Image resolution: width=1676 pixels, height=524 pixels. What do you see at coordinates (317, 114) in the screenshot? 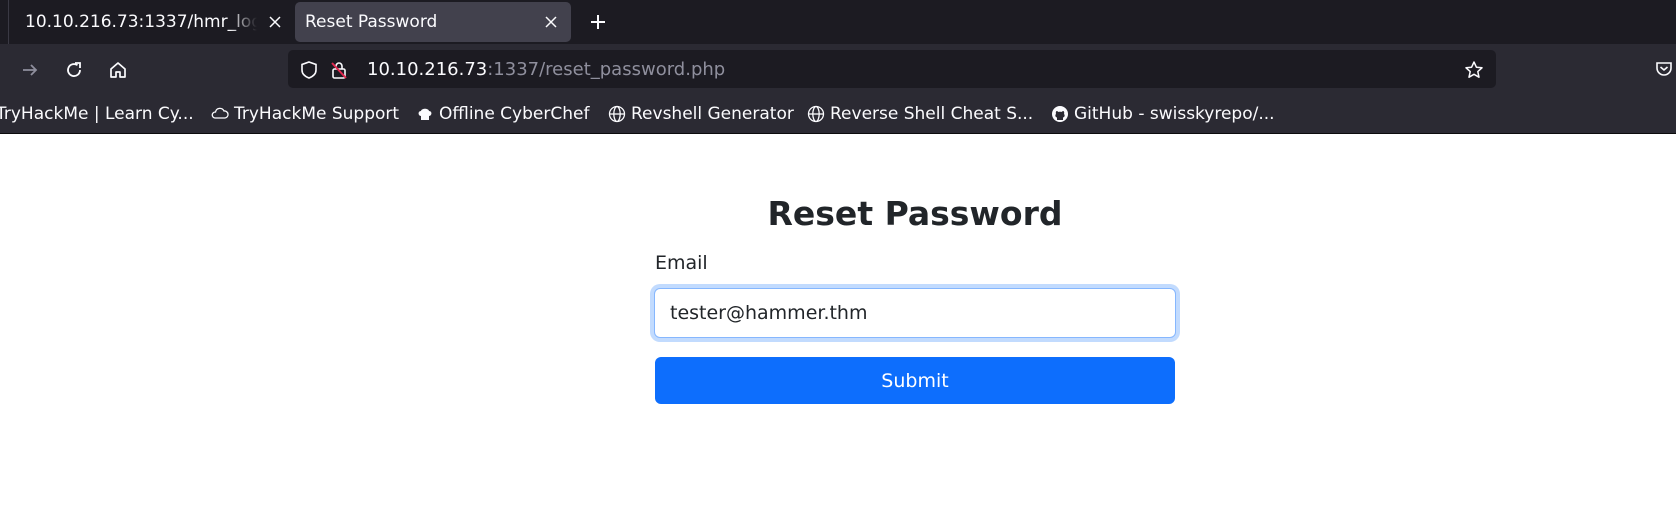
I see `bookmark-label: TryHackMe Support` at bounding box center [317, 114].